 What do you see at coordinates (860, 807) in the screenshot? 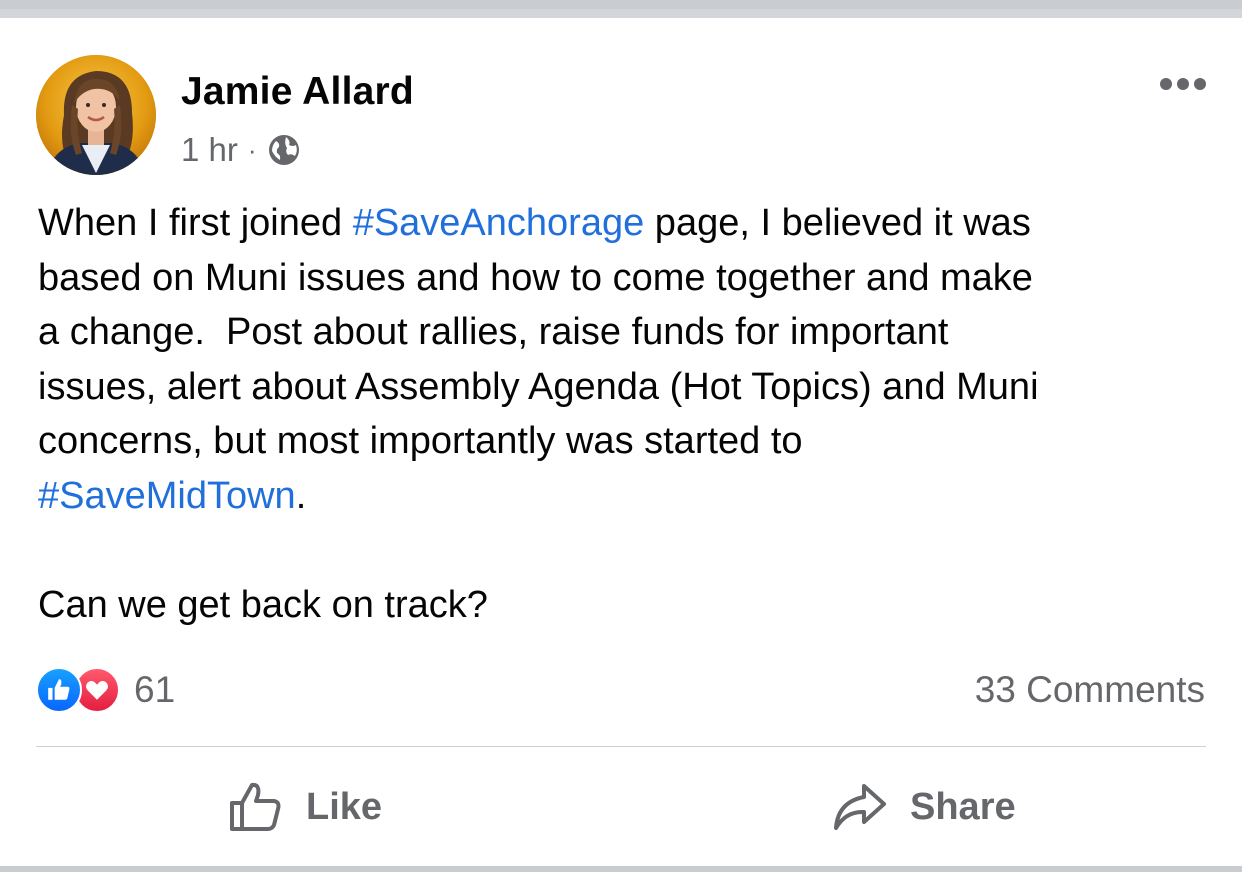
I see `share-arrow-icon` at bounding box center [860, 807].